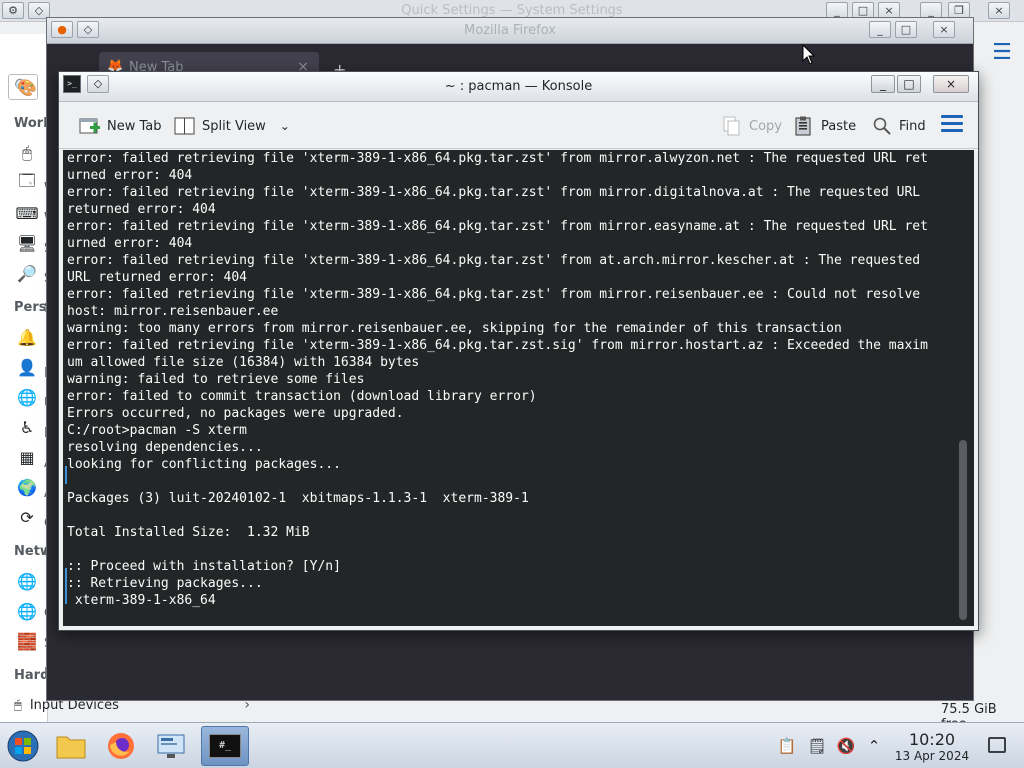  What do you see at coordinates (817, 746) in the screenshot?
I see `notes-icon: 🗒` at bounding box center [817, 746].